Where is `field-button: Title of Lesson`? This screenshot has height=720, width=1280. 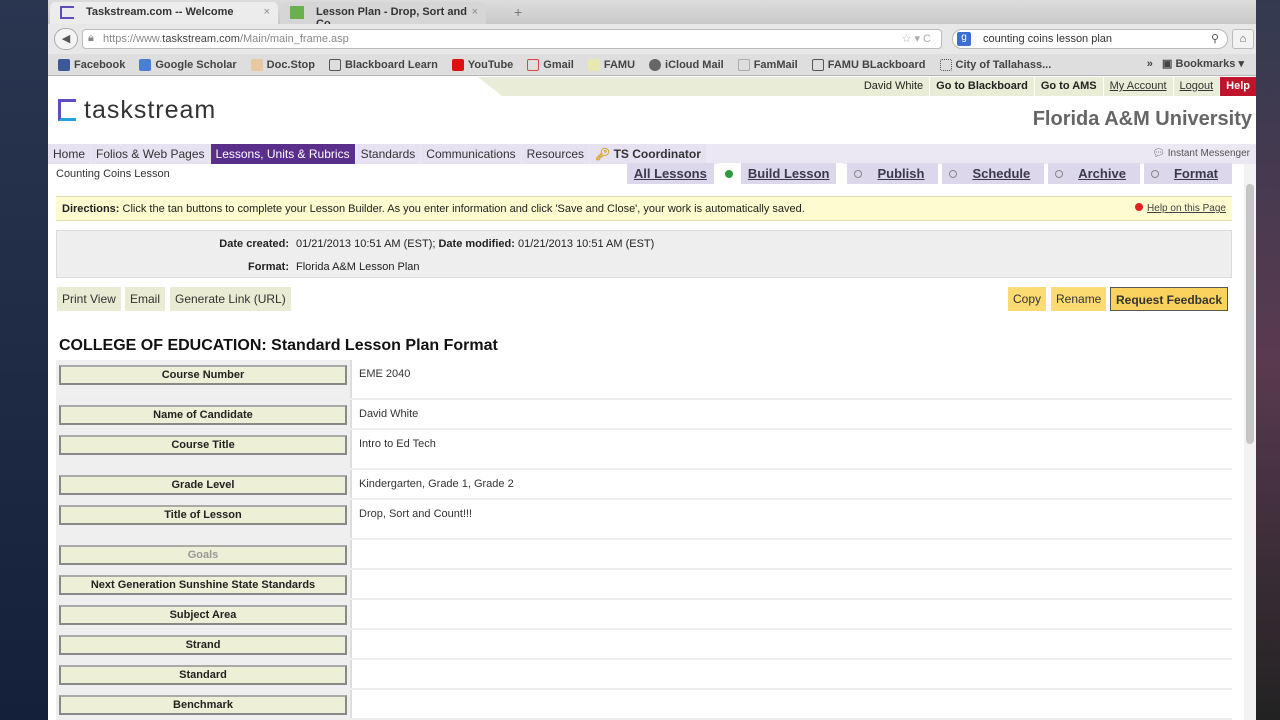 field-button: Title of Lesson is located at coordinates (203, 515).